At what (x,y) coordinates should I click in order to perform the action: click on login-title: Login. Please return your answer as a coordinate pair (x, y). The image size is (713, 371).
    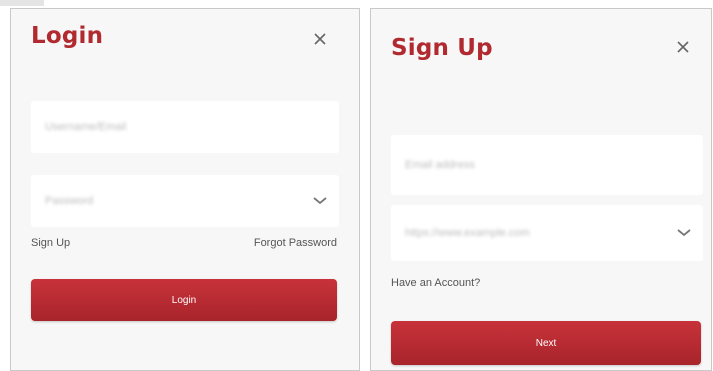
    Looking at the image, I should click on (67, 36).